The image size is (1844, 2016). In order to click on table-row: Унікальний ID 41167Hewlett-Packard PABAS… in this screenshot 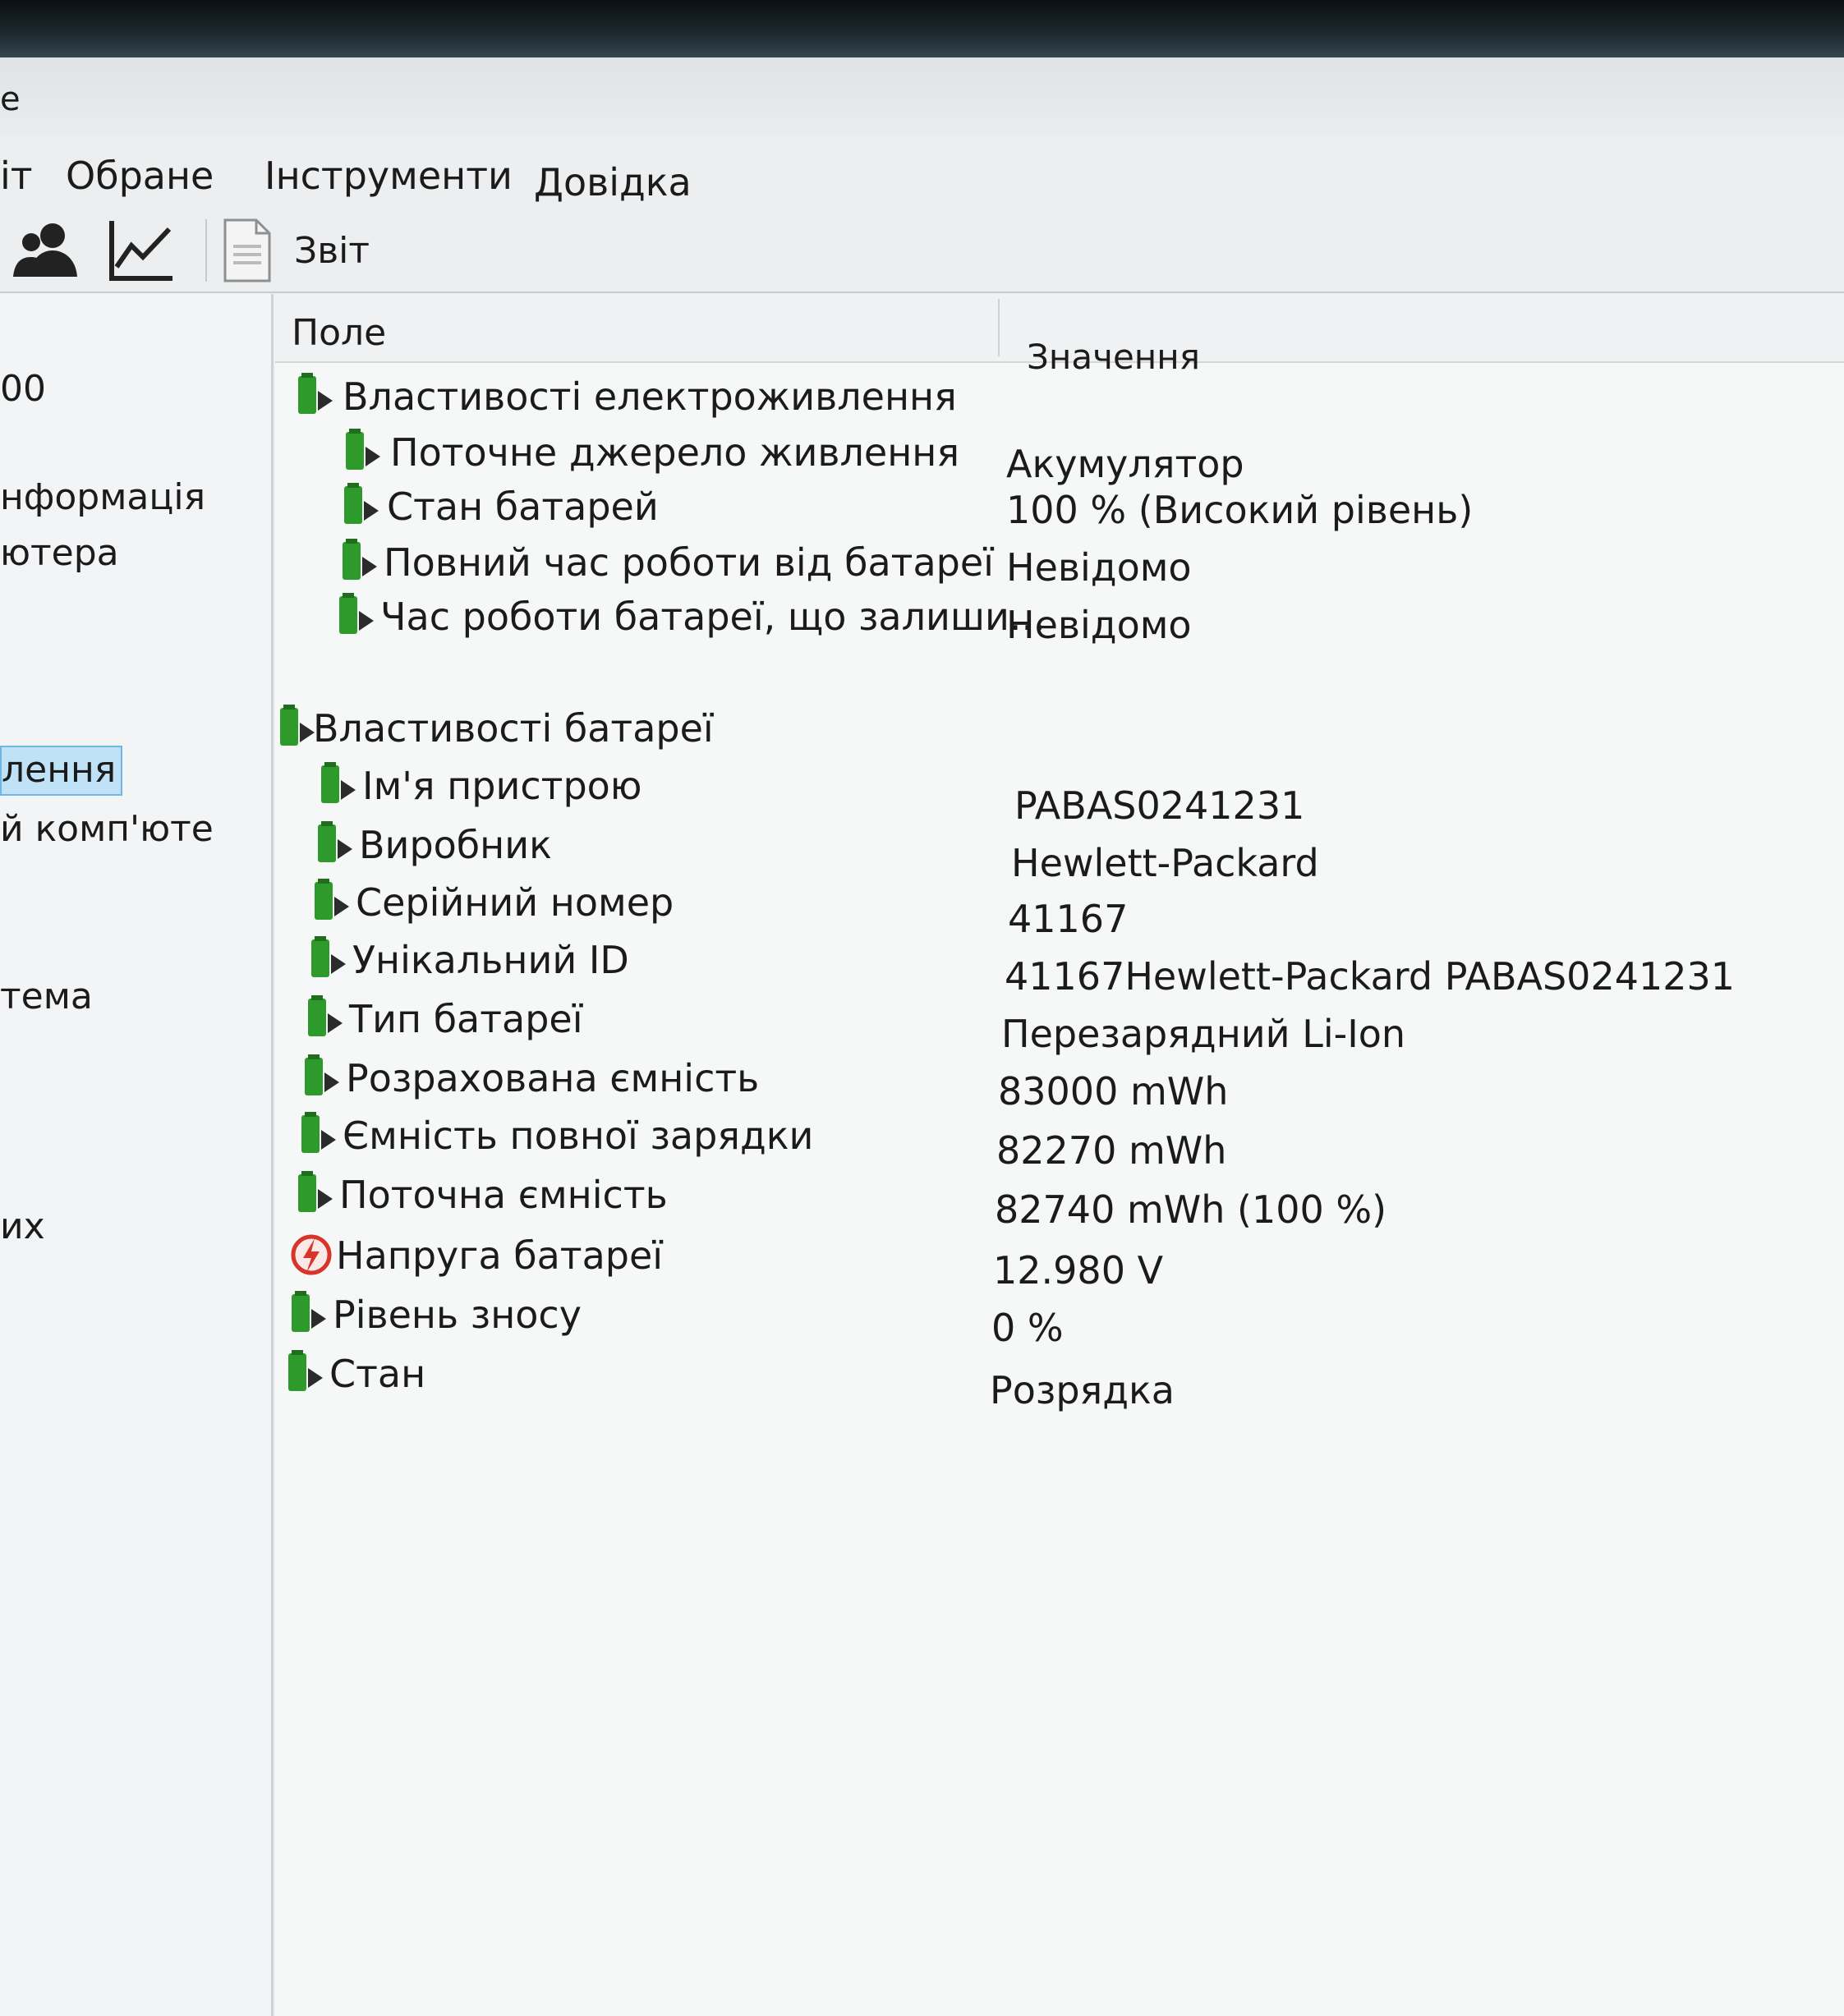, I will do `click(1059, 966)`.